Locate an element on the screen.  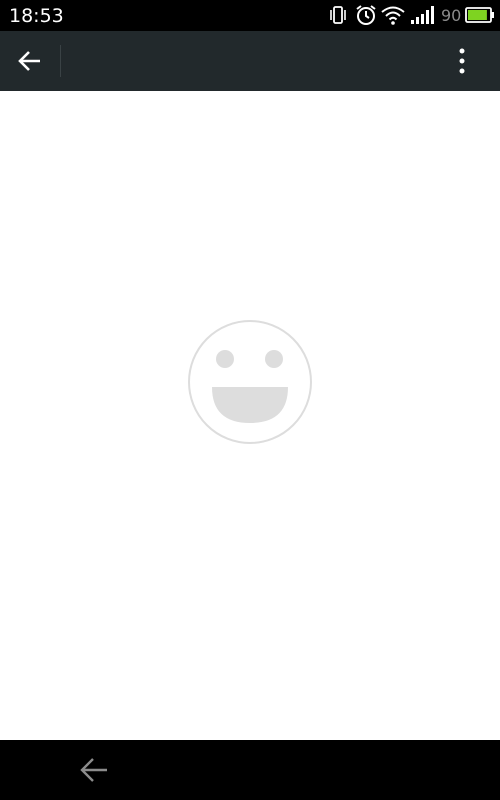
status-time: 18:53 is located at coordinates (36, 16).